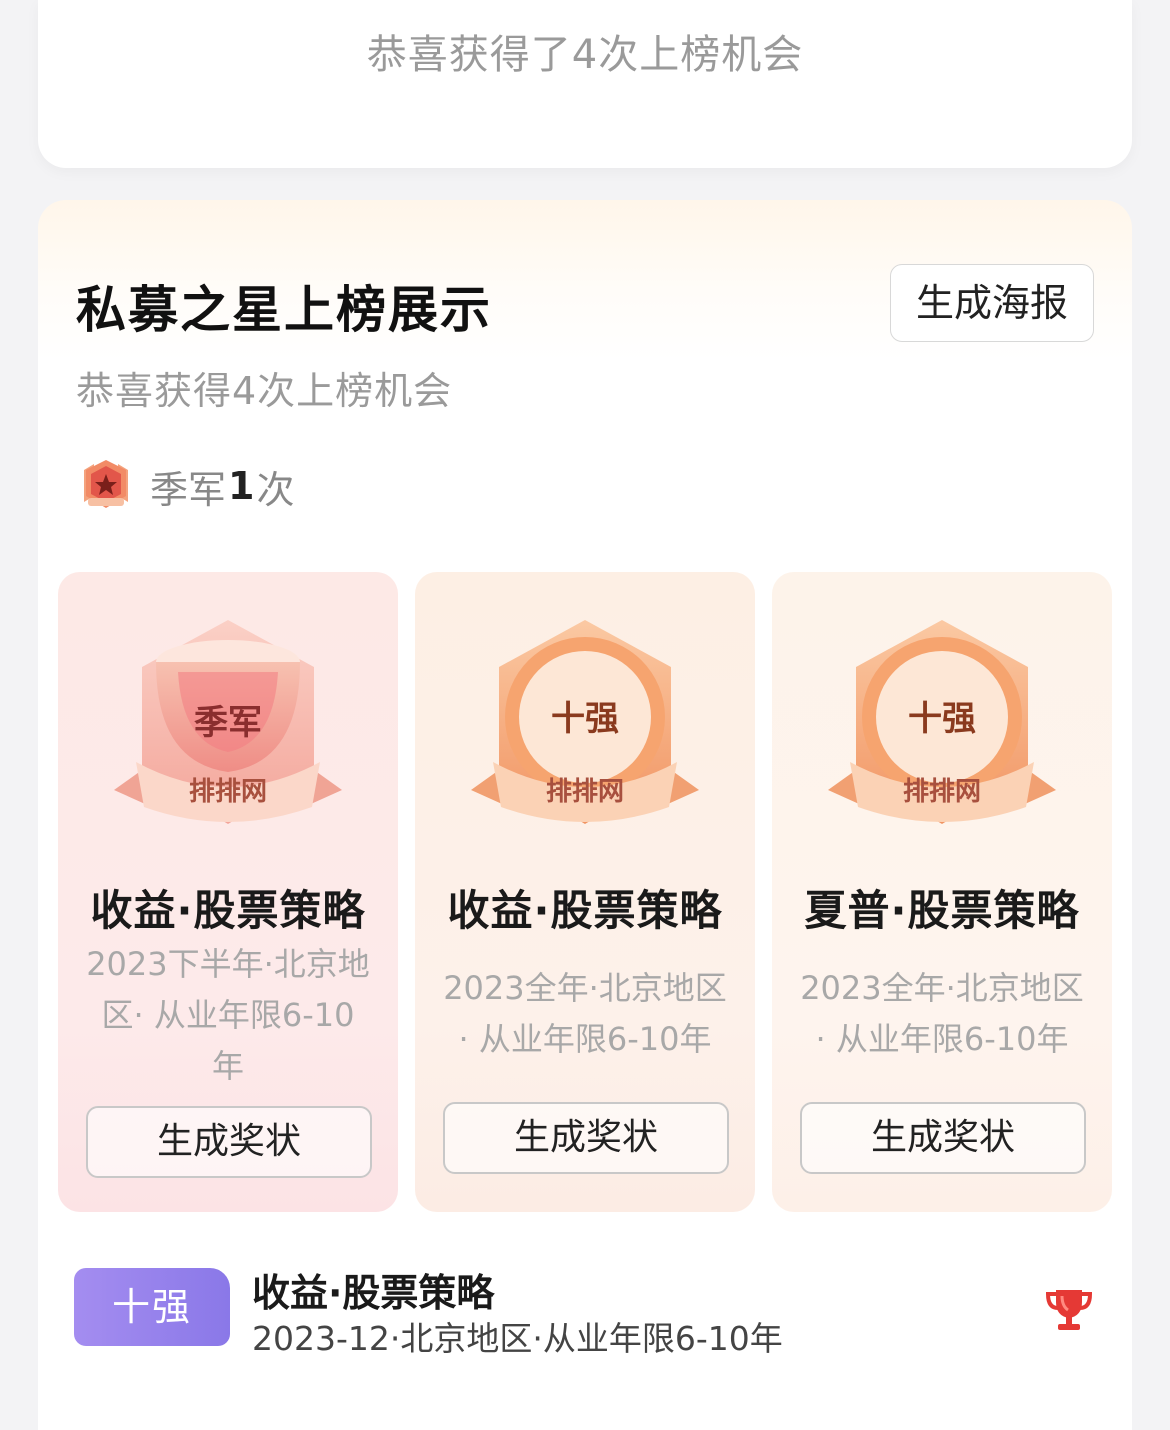  Describe the element at coordinates (594, 1310) in the screenshot. I see `ranking-record-row: 十强 收益·股票策略 2023-12·北京地区·从业年限6-10年` at that location.